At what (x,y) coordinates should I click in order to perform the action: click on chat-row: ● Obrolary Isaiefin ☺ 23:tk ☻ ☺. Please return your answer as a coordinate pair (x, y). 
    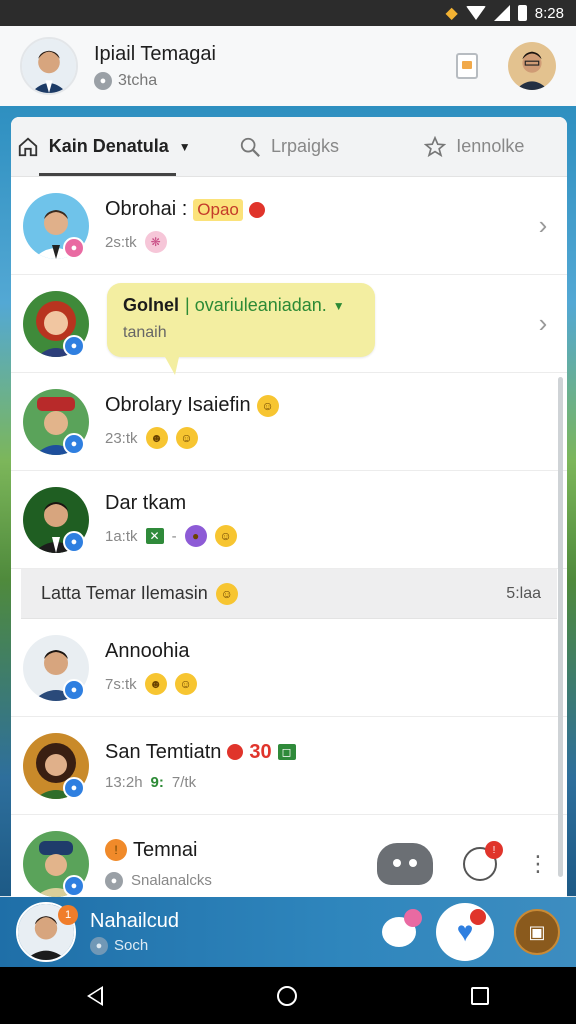
    Looking at the image, I should click on (289, 422).